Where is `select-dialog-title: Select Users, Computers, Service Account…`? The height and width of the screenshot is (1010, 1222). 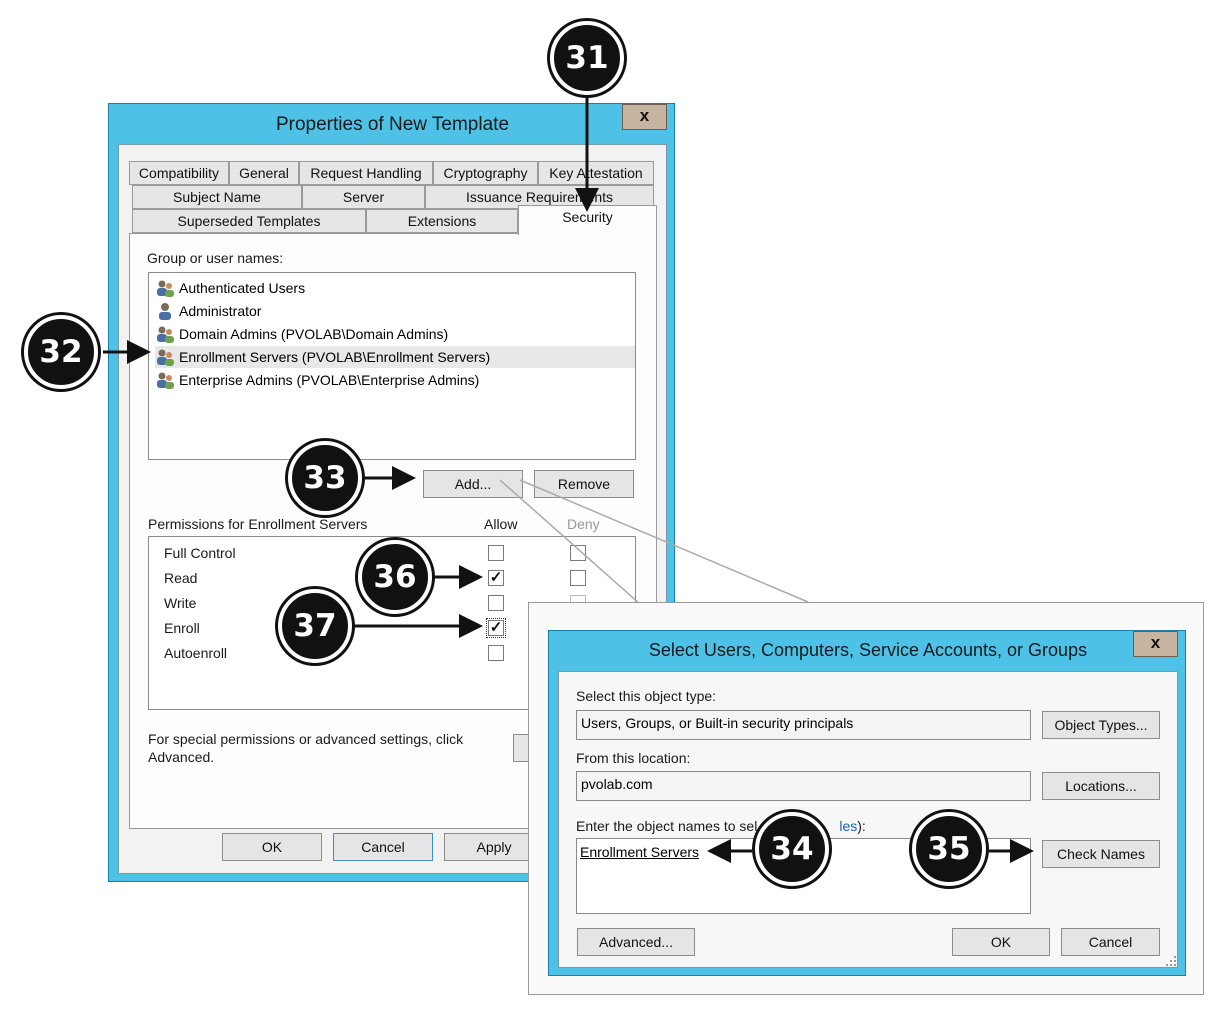
select-dialog-title: Select Users, Computers, Service Account… is located at coordinates (868, 650).